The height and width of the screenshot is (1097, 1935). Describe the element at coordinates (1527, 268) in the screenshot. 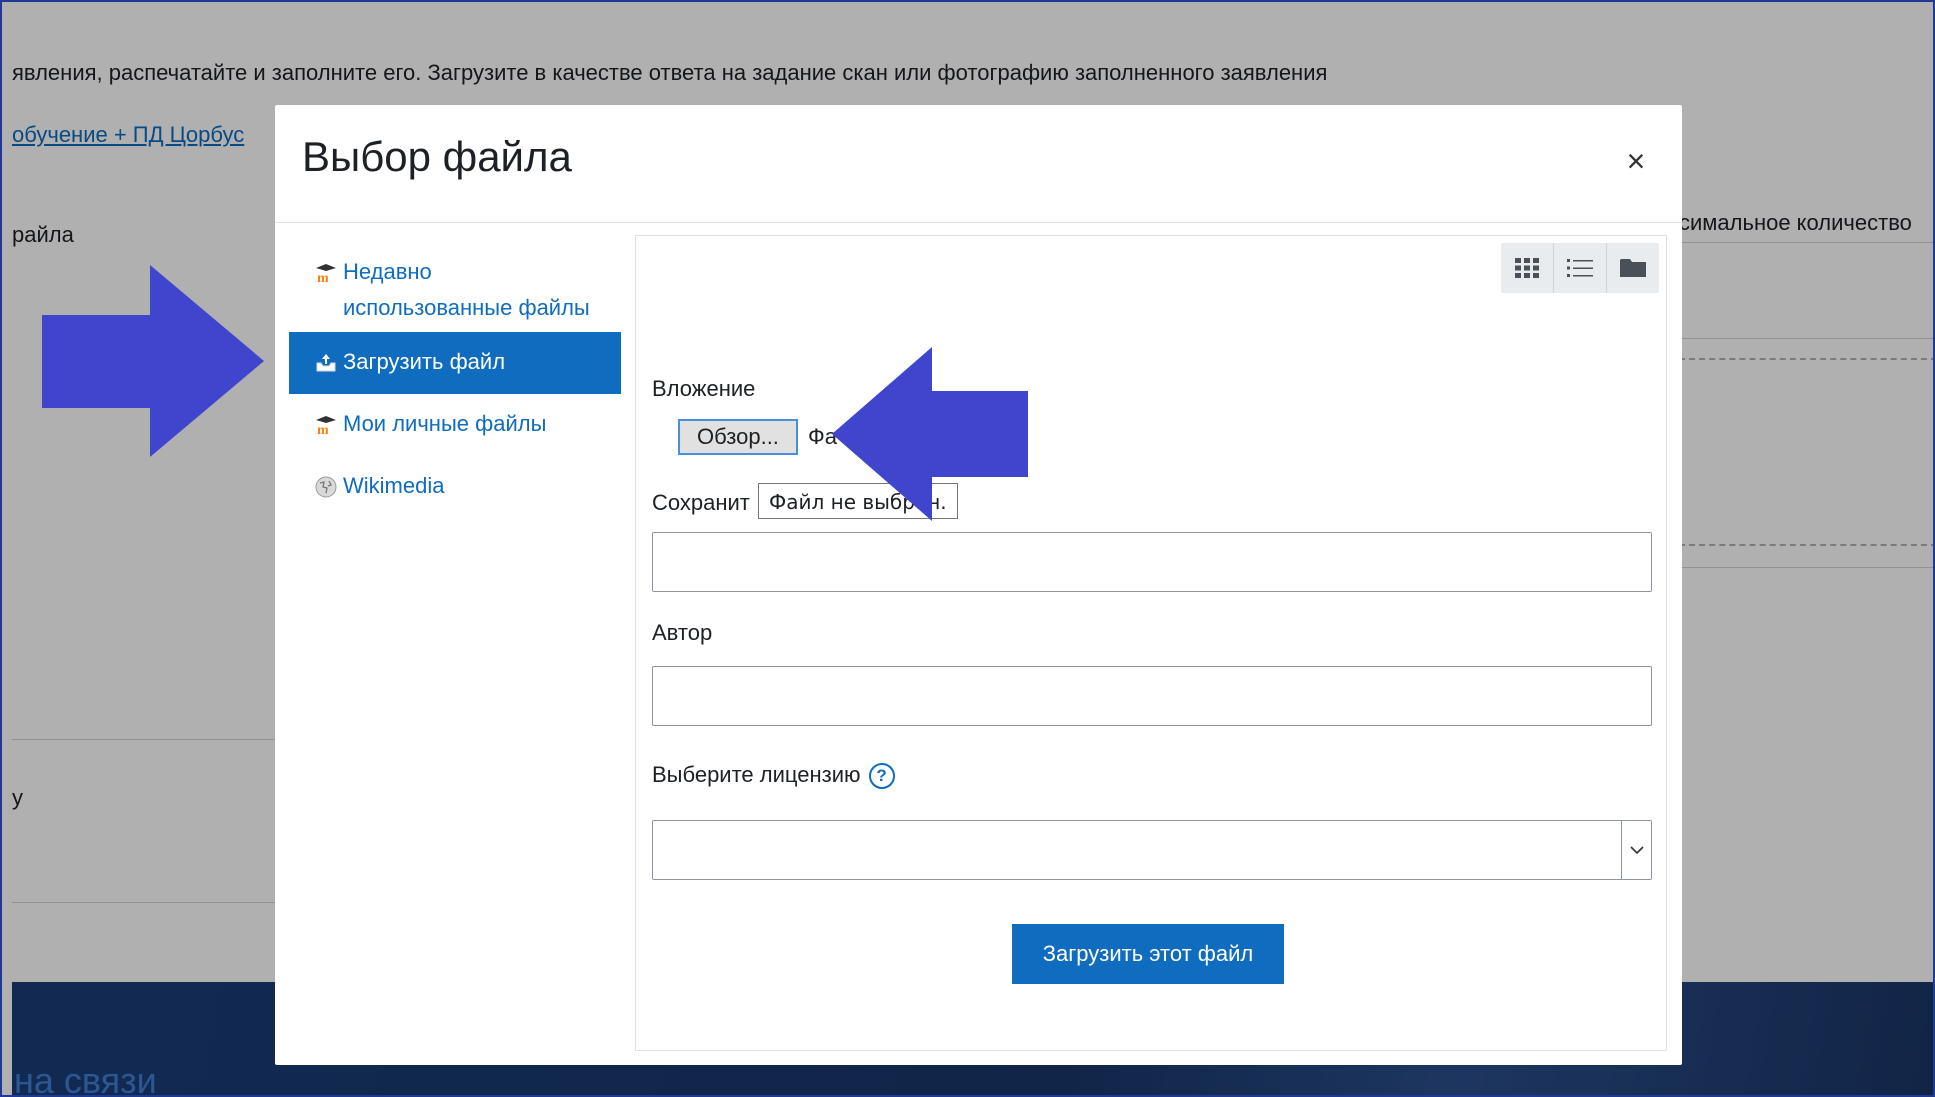

I see `grid-view-icon` at that location.